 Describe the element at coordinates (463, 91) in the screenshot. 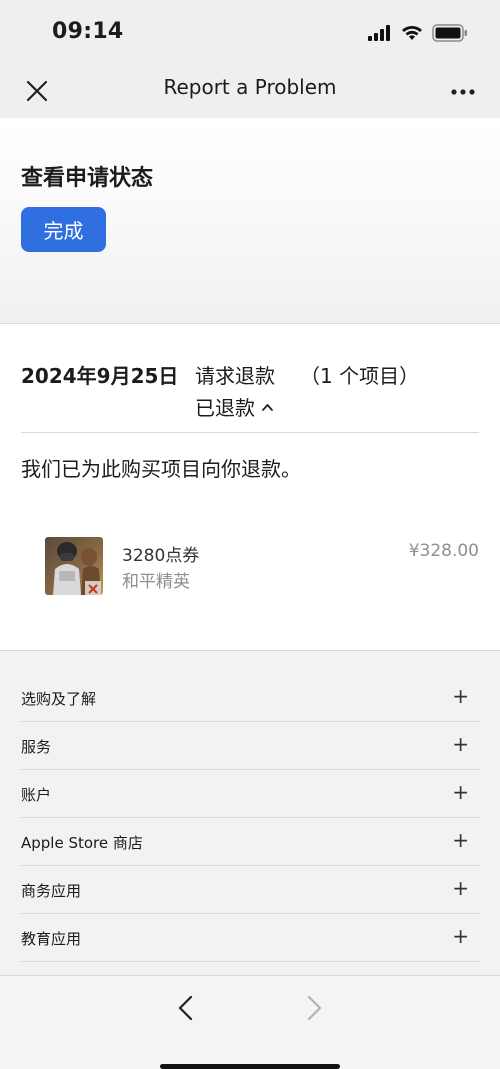

I see `more-options-icon` at that location.